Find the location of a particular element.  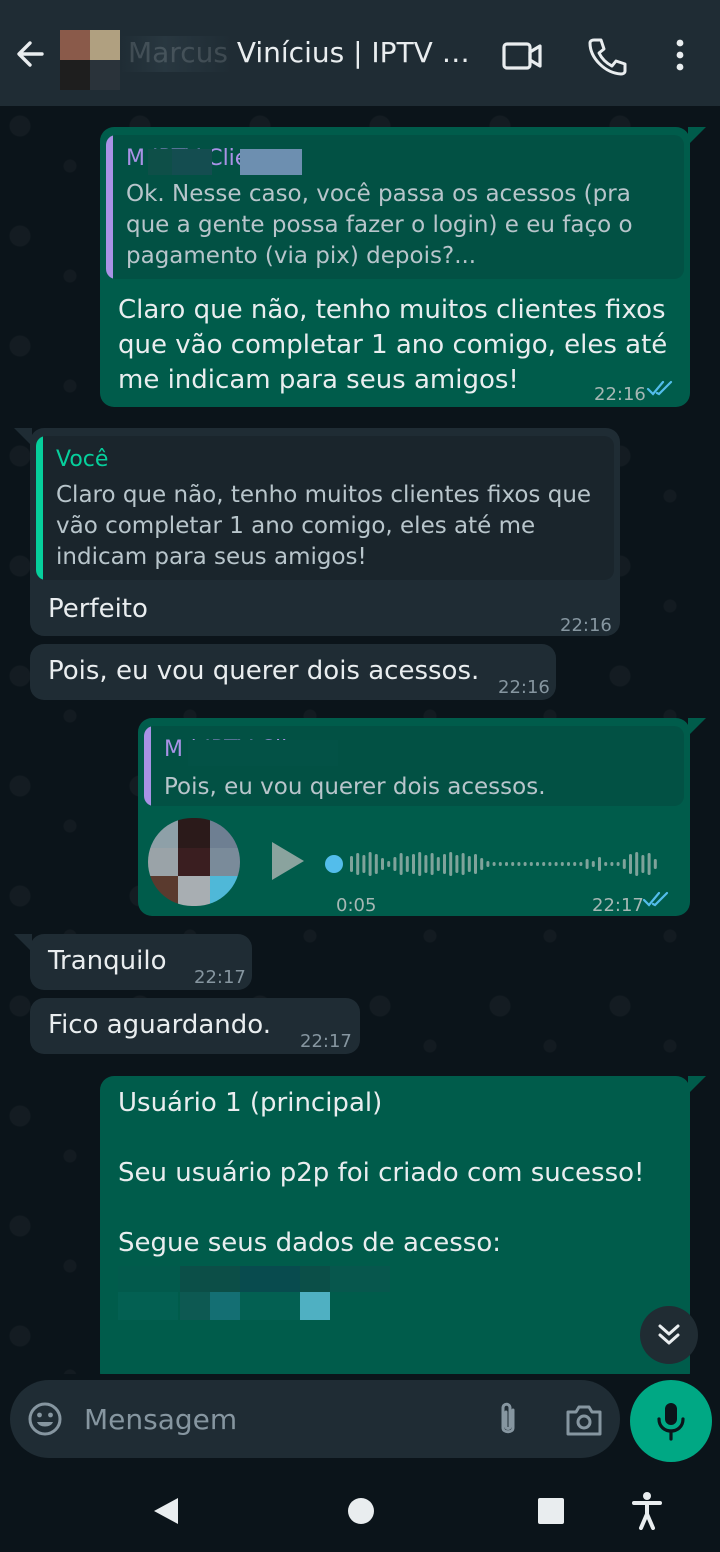

message-text-line: Seu usuário p2p foi criado com sucesso! is located at coordinates (381, 1173).